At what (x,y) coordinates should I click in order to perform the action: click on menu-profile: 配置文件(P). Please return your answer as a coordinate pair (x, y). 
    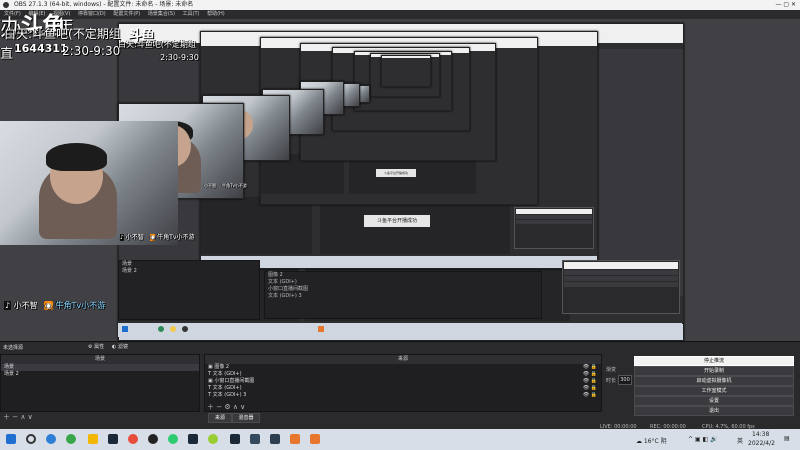
    Looking at the image, I should click on (126, 14).